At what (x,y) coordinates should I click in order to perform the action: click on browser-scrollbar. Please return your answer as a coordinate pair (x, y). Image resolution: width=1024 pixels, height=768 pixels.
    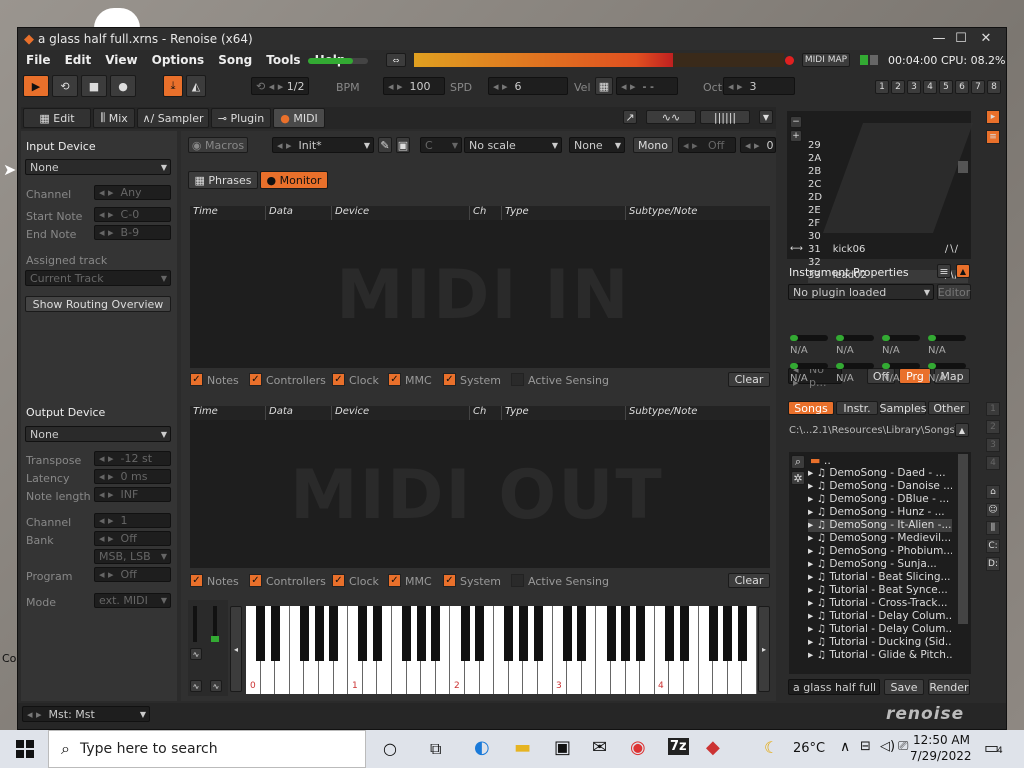
    Looking at the image, I should click on (963, 539).